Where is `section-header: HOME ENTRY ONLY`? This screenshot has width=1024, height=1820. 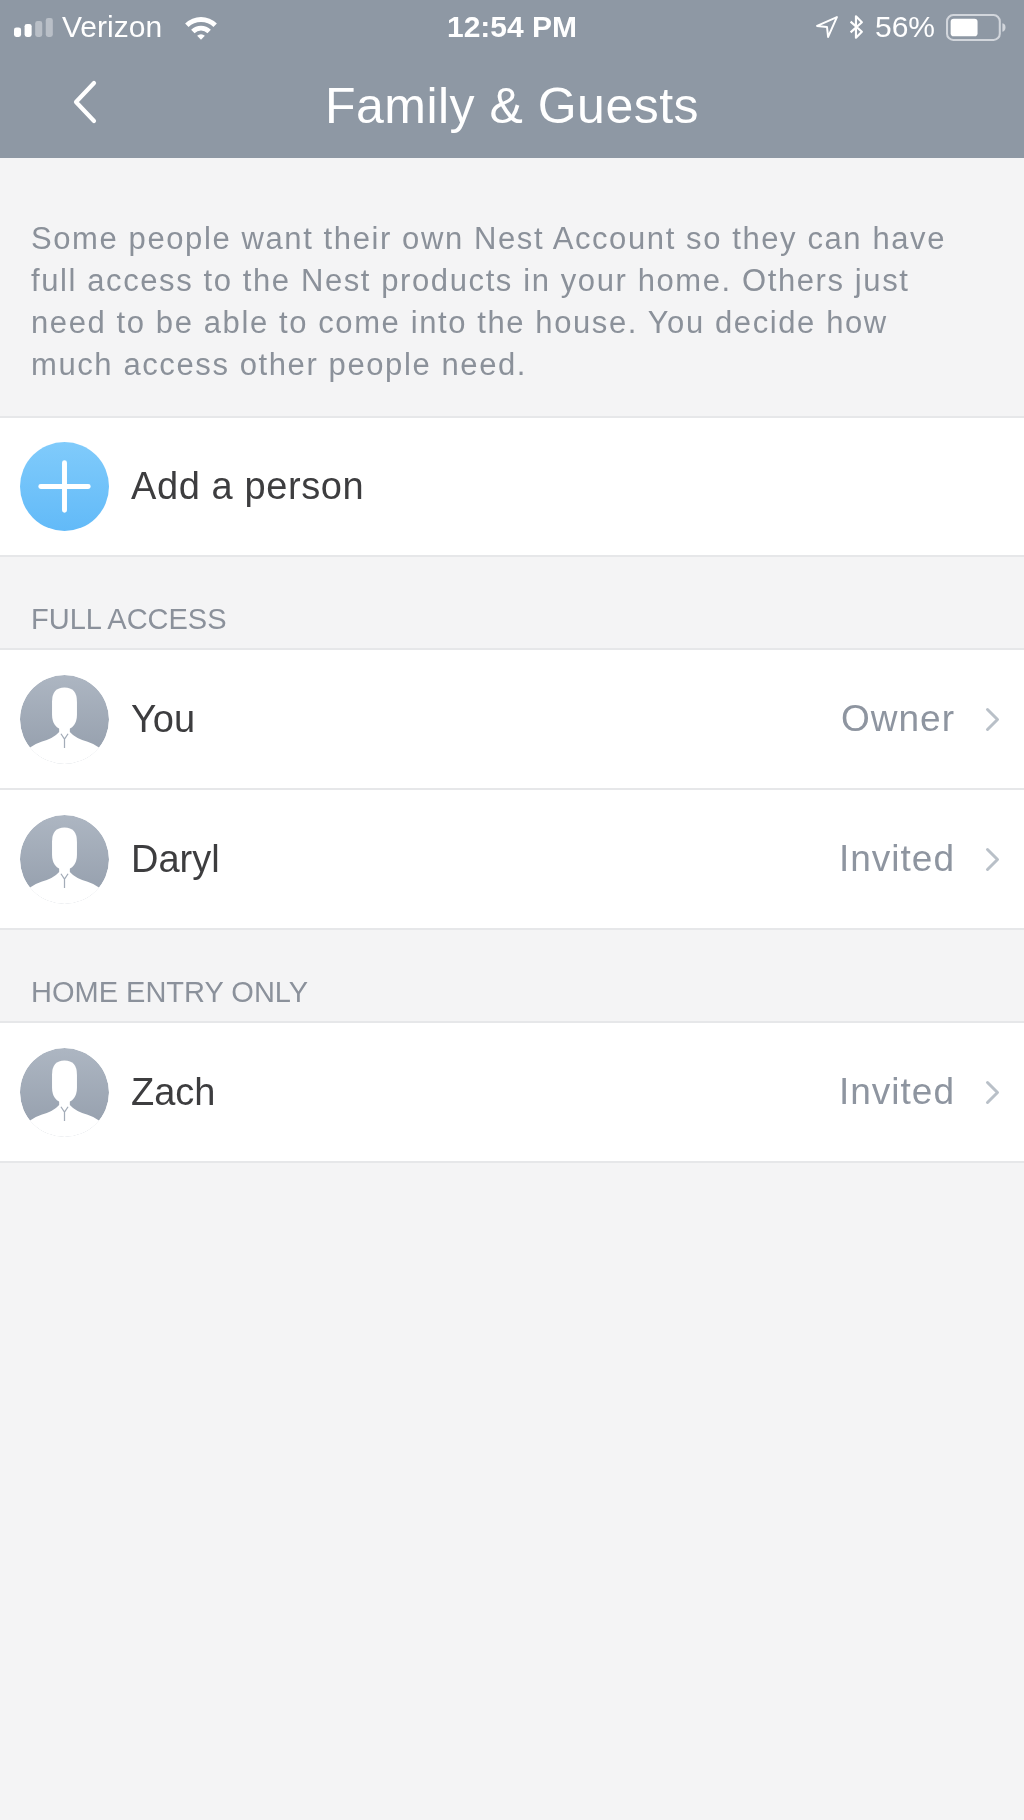
section-header: HOME ENTRY ONLY is located at coordinates (170, 992).